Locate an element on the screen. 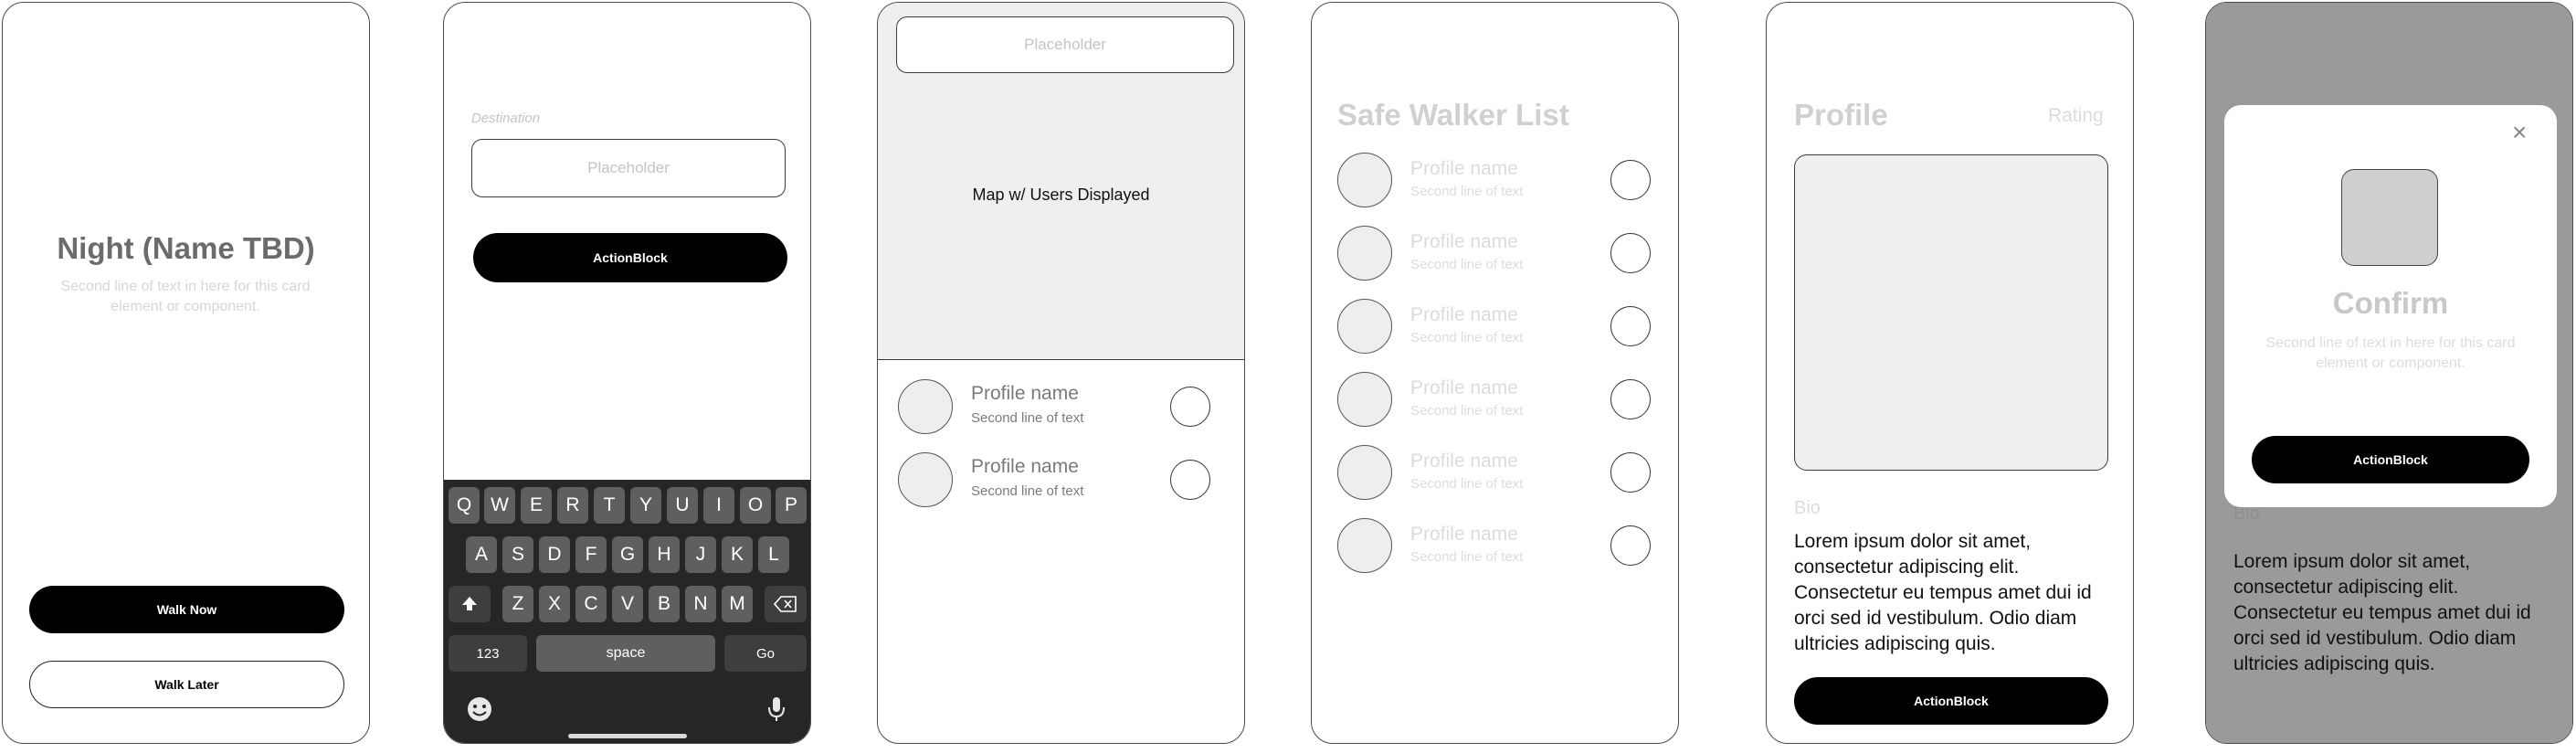  key-x: X is located at coordinates (554, 604).